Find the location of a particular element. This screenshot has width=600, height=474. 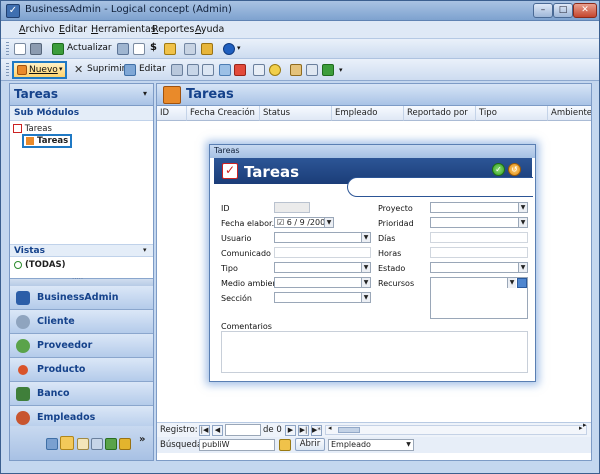

smiley-icon is located at coordinates (275, 70).